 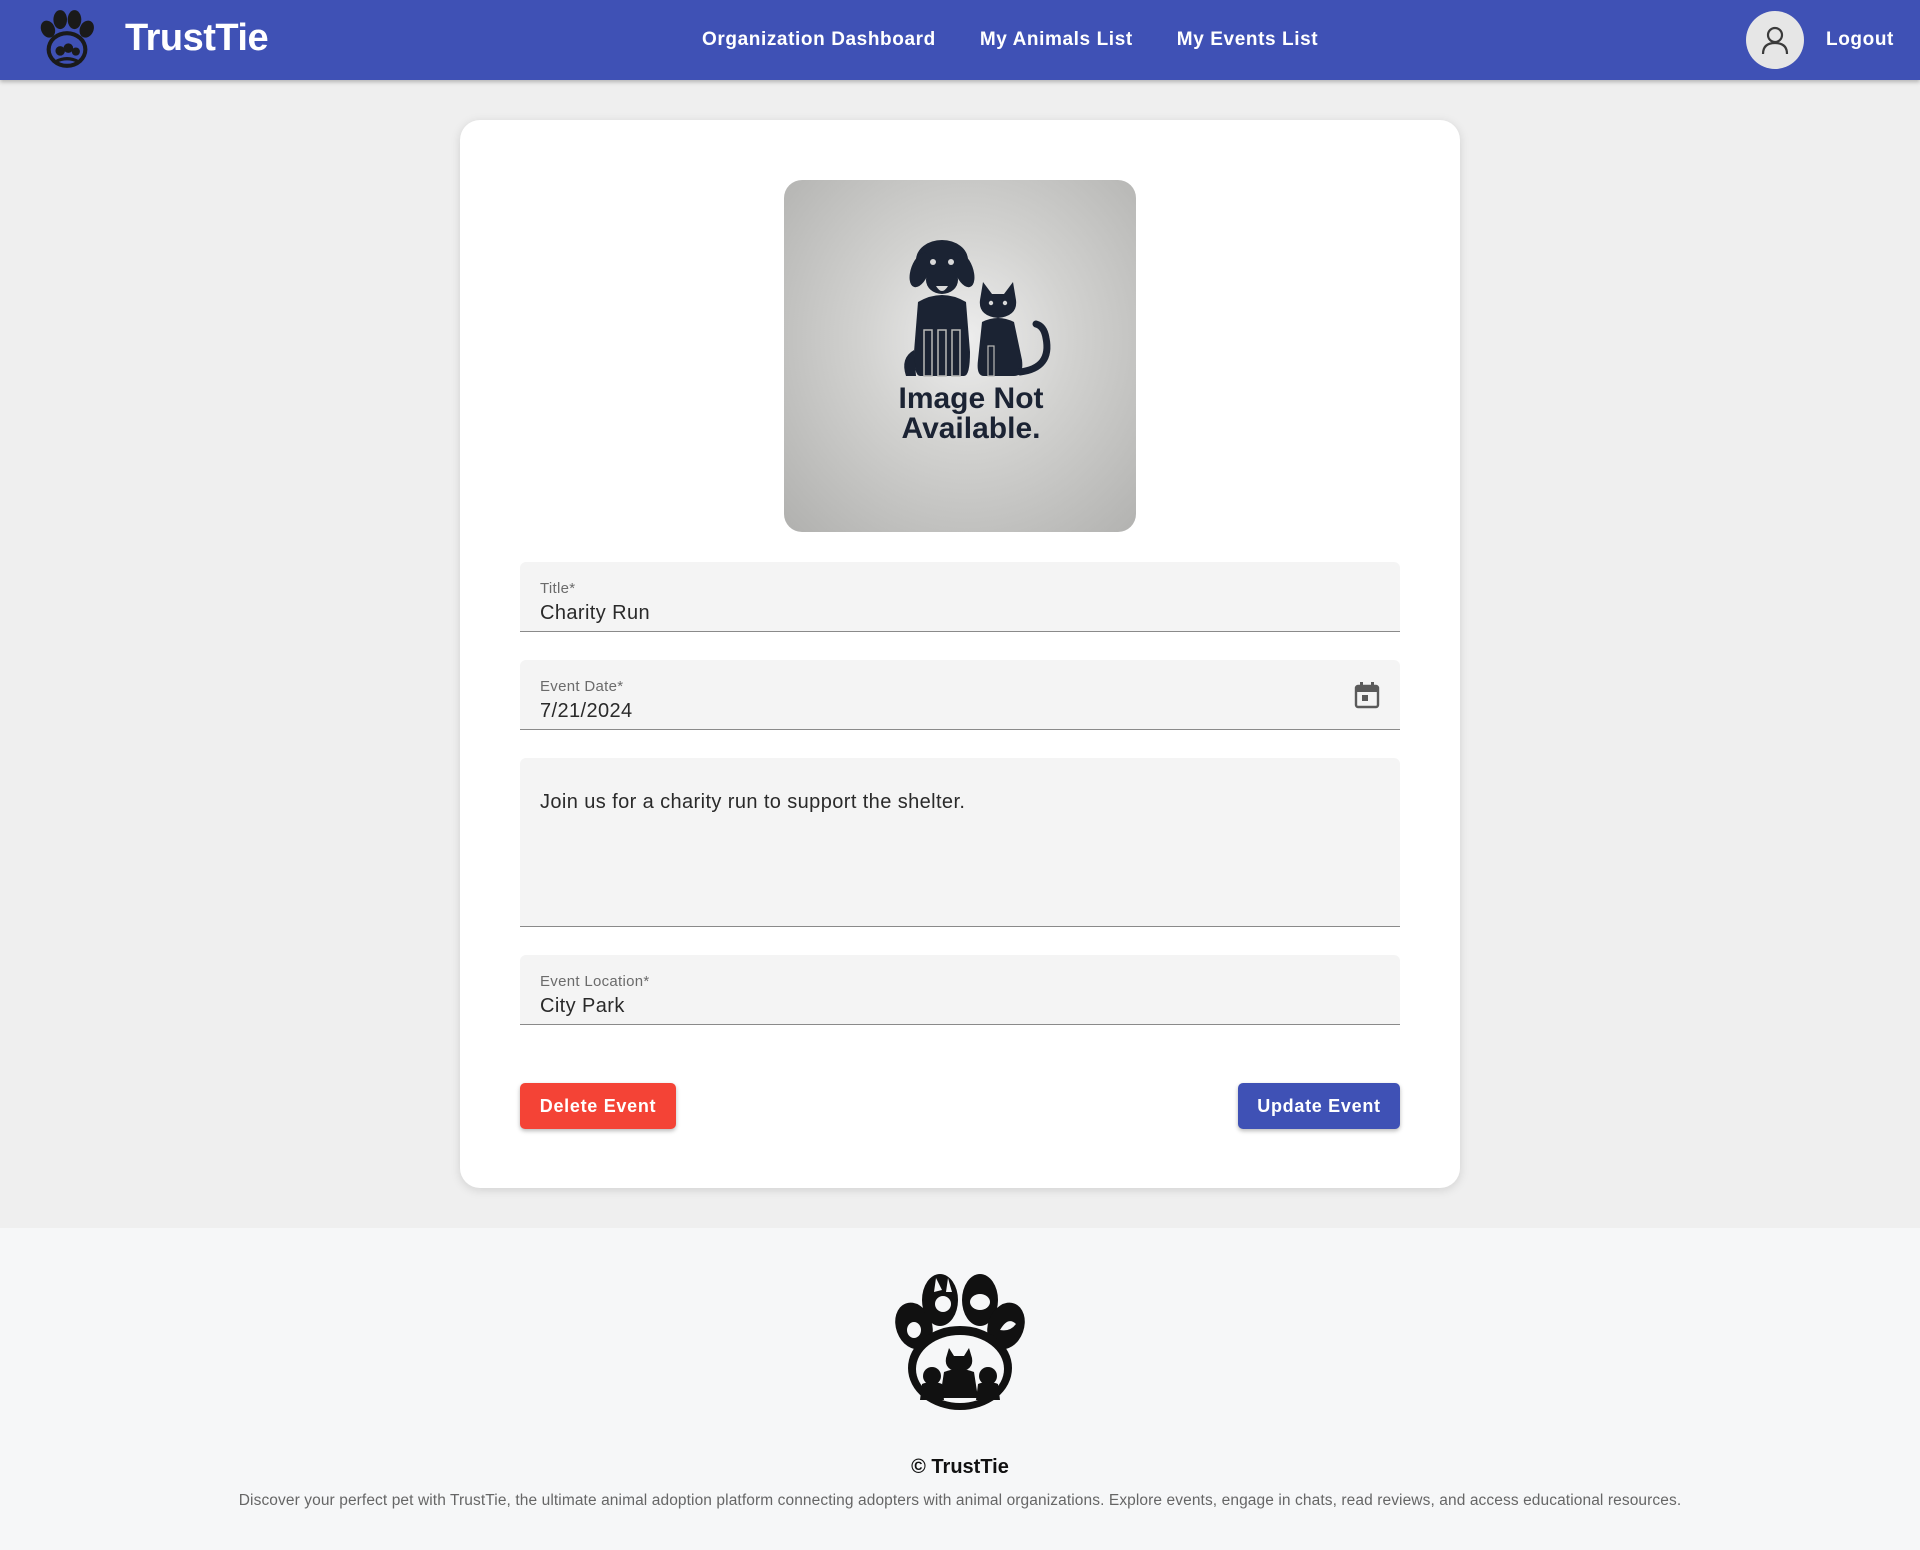 What do you see at coordinates (977, 308) in the screenshot?
I see `dog-cat-icon` at bounding box center [977, 308].